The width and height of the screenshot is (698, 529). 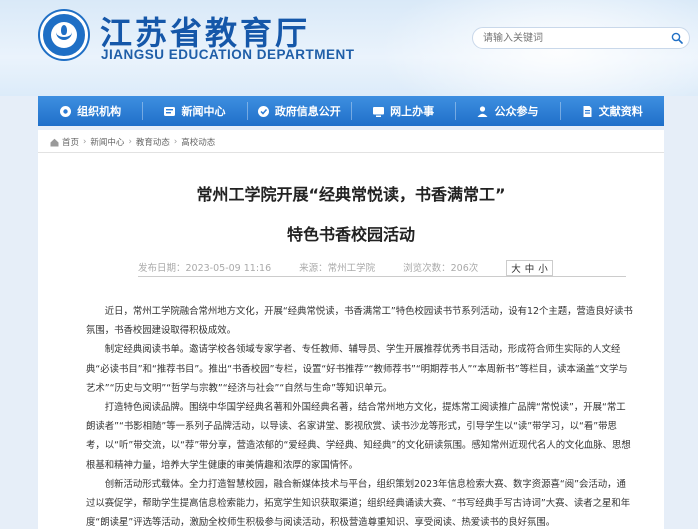 I want to click on nav-label: 网上办事, so click(x=412, y=111).